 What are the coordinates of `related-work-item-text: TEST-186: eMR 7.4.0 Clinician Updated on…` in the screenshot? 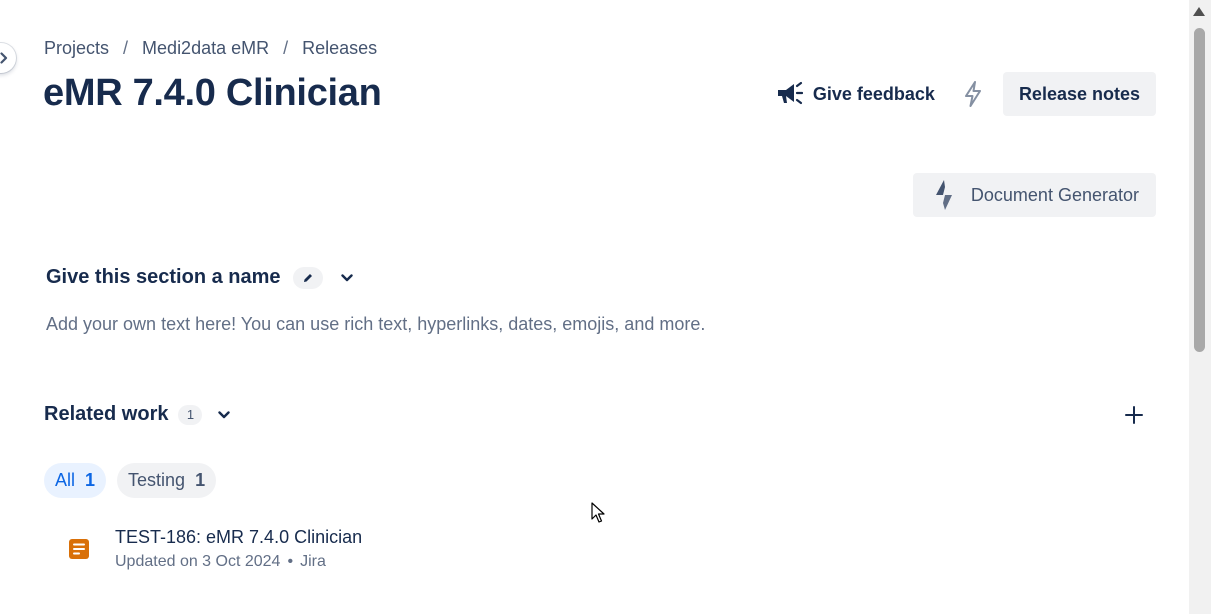 It's located at (238, 548).